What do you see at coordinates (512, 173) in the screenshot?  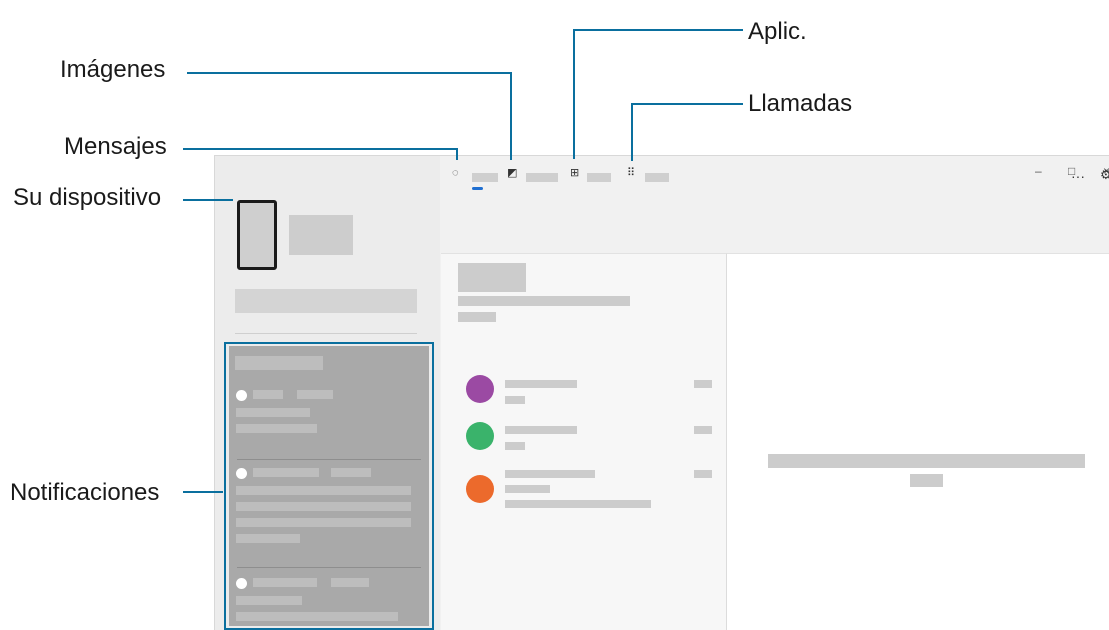 I see `image-icon: ◩` at bounding box center [512, 173].